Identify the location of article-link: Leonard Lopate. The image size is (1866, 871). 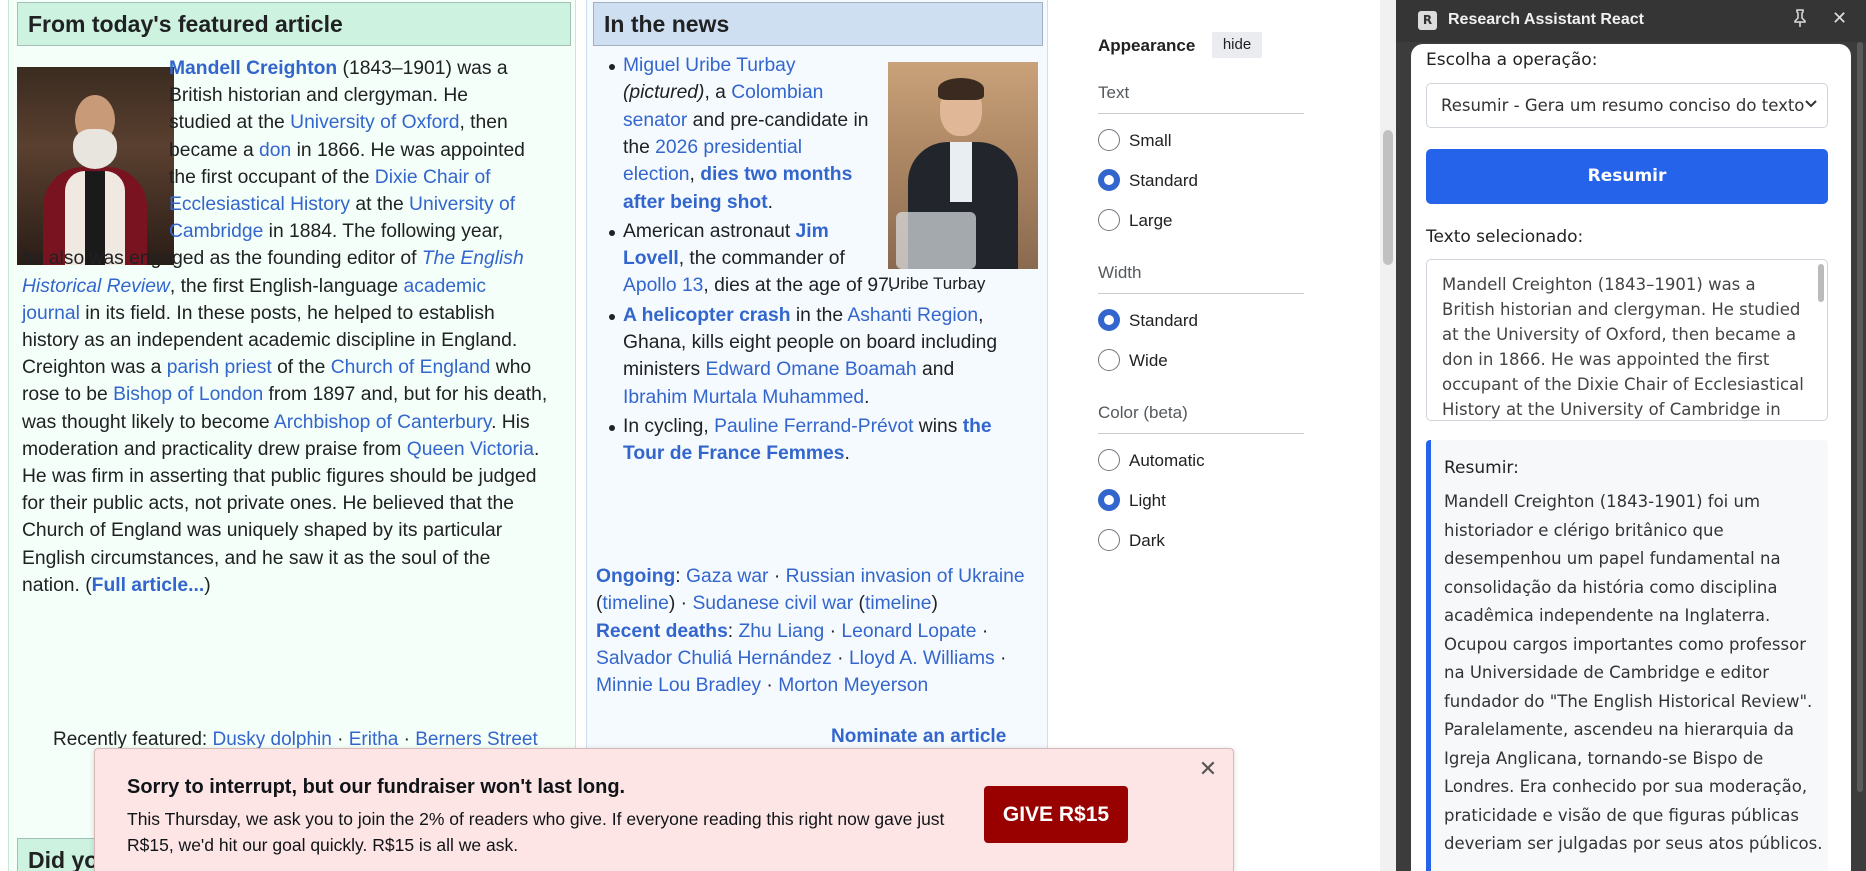
(908, 631).